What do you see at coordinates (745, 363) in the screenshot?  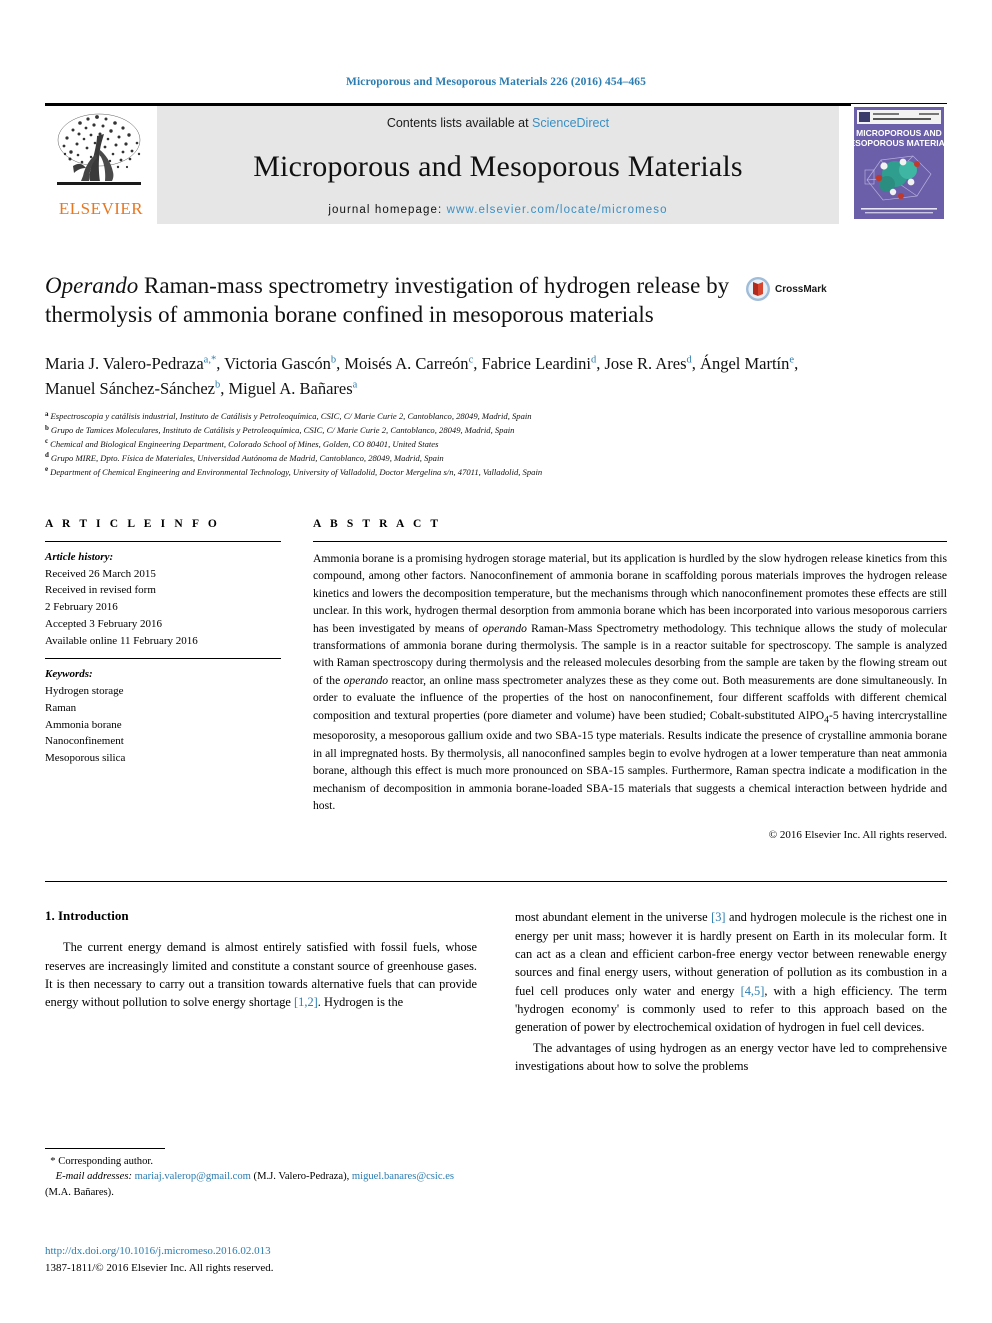 I see `author-name: Ángel Martín` at bounding box center [745, 363].